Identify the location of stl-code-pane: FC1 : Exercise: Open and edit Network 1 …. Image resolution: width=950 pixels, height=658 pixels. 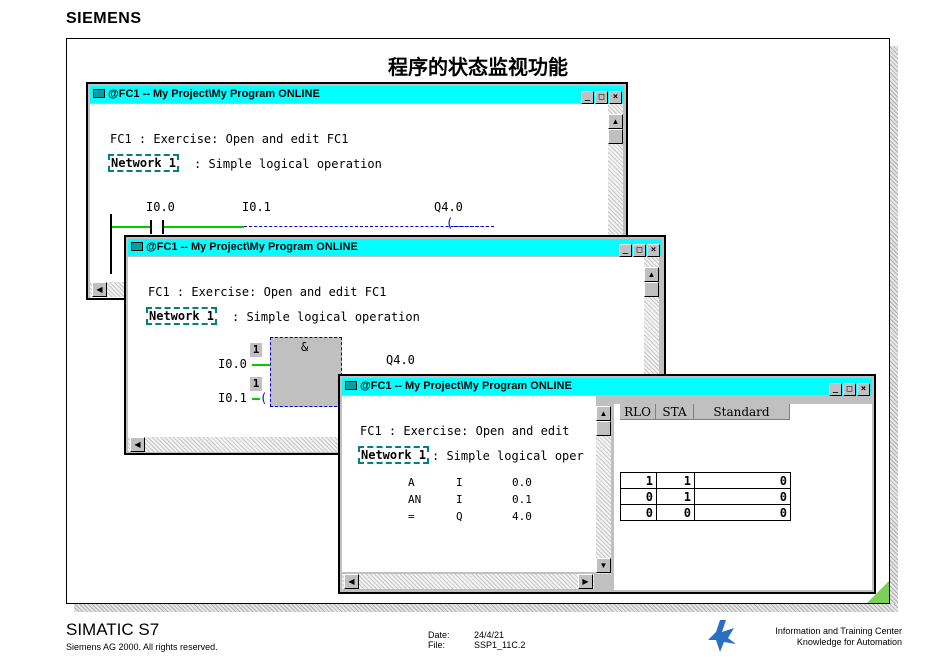
(469, 484).